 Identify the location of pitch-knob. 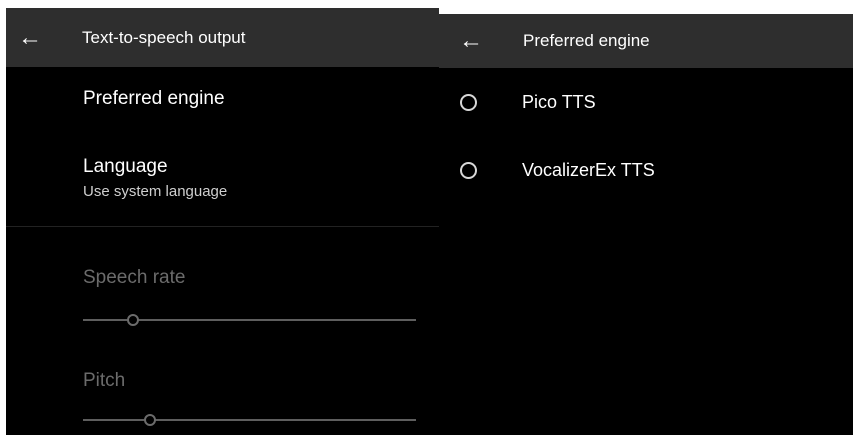
(149, 420).